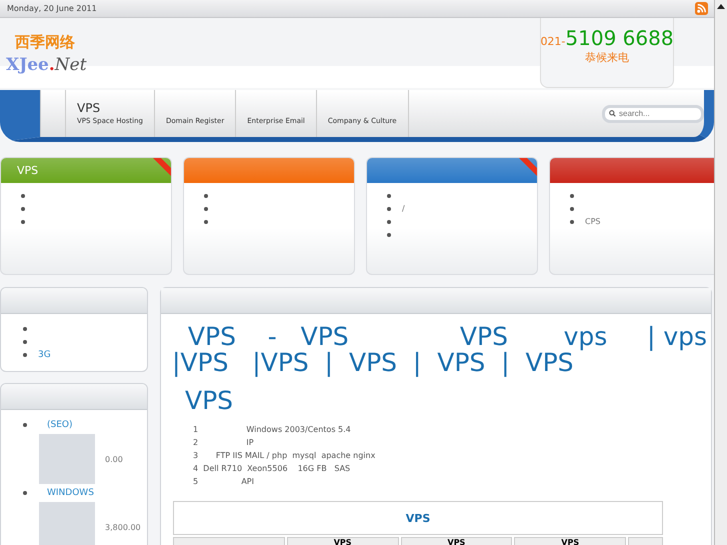  What do you see at coordinates (123, 527) in the screenshot?
I see `product-price: 3,800.00` at bounding box center [123, 527].